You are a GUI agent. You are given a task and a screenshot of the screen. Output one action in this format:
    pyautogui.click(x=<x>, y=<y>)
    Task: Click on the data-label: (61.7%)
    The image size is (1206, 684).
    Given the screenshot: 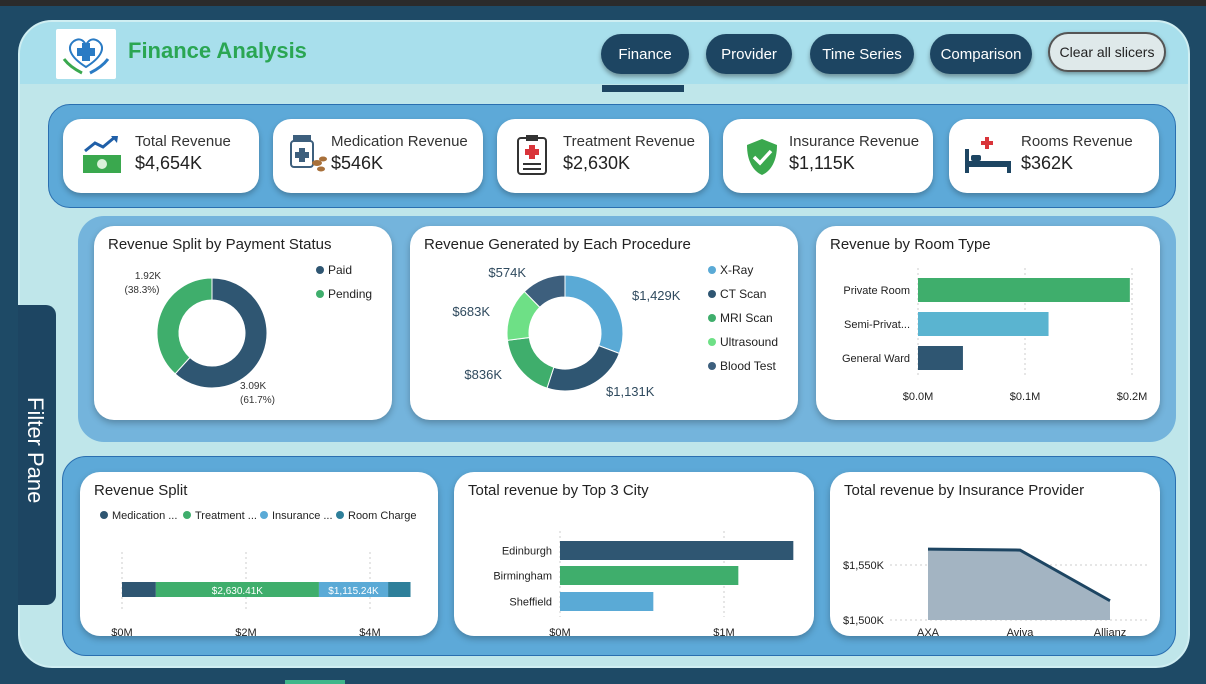 What is the action you would take?
    pyautogui.click(x=257, y=400)
    